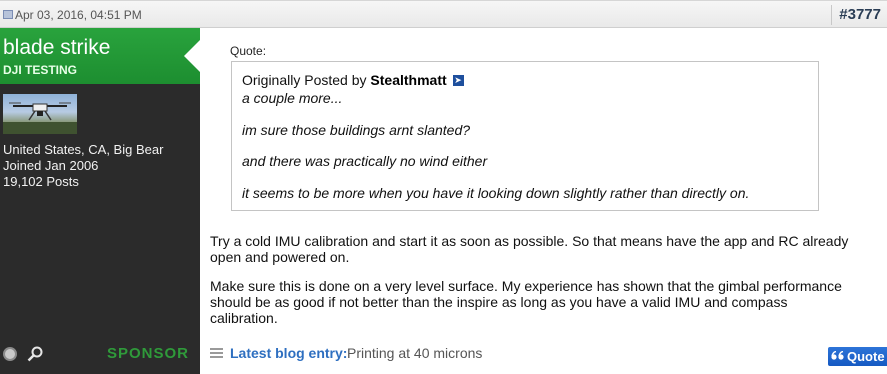 The image size is (887, 374). Describe the element at coordinates (56, 48) in the screenshot. I see `username-link: blade strike` at that location.